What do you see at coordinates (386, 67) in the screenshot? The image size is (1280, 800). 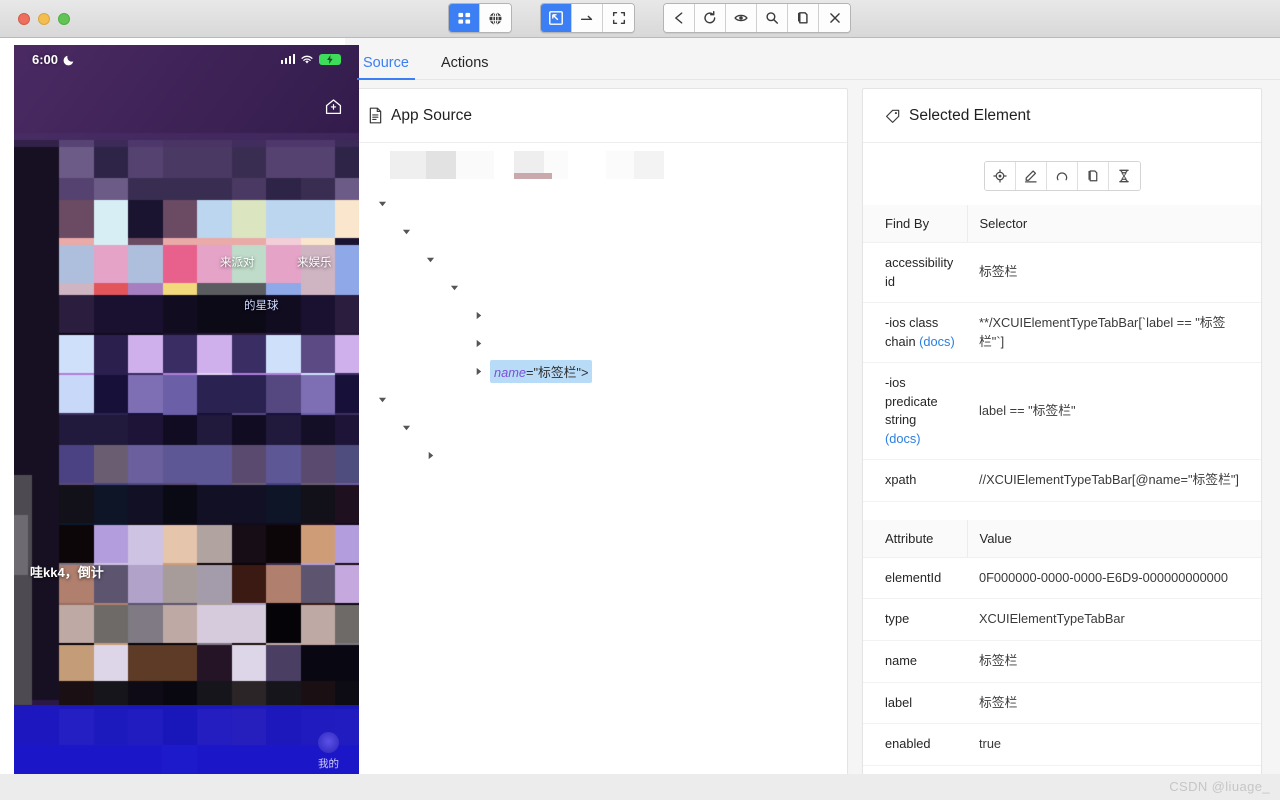 I see `tab-source: Source` at bounding box center [386, 67].